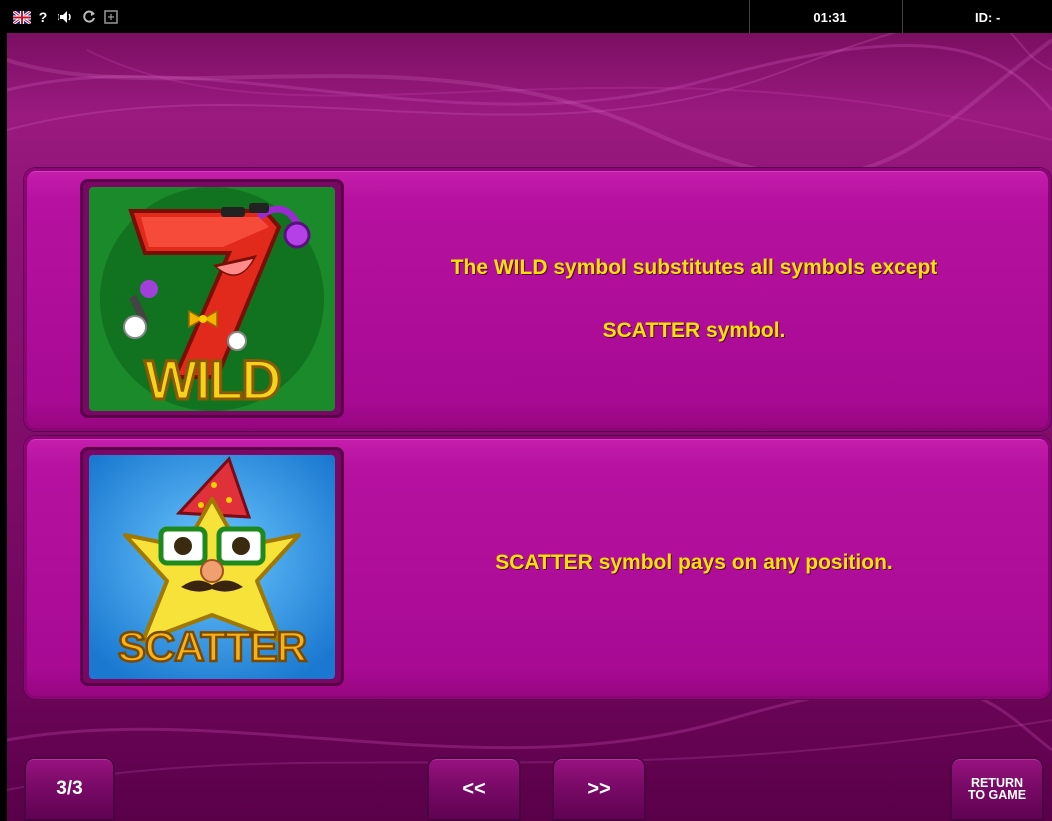 The height and width of the screenshot is (821, 1052). I want to click on wild-symbol: WILD, so click(212, 299).